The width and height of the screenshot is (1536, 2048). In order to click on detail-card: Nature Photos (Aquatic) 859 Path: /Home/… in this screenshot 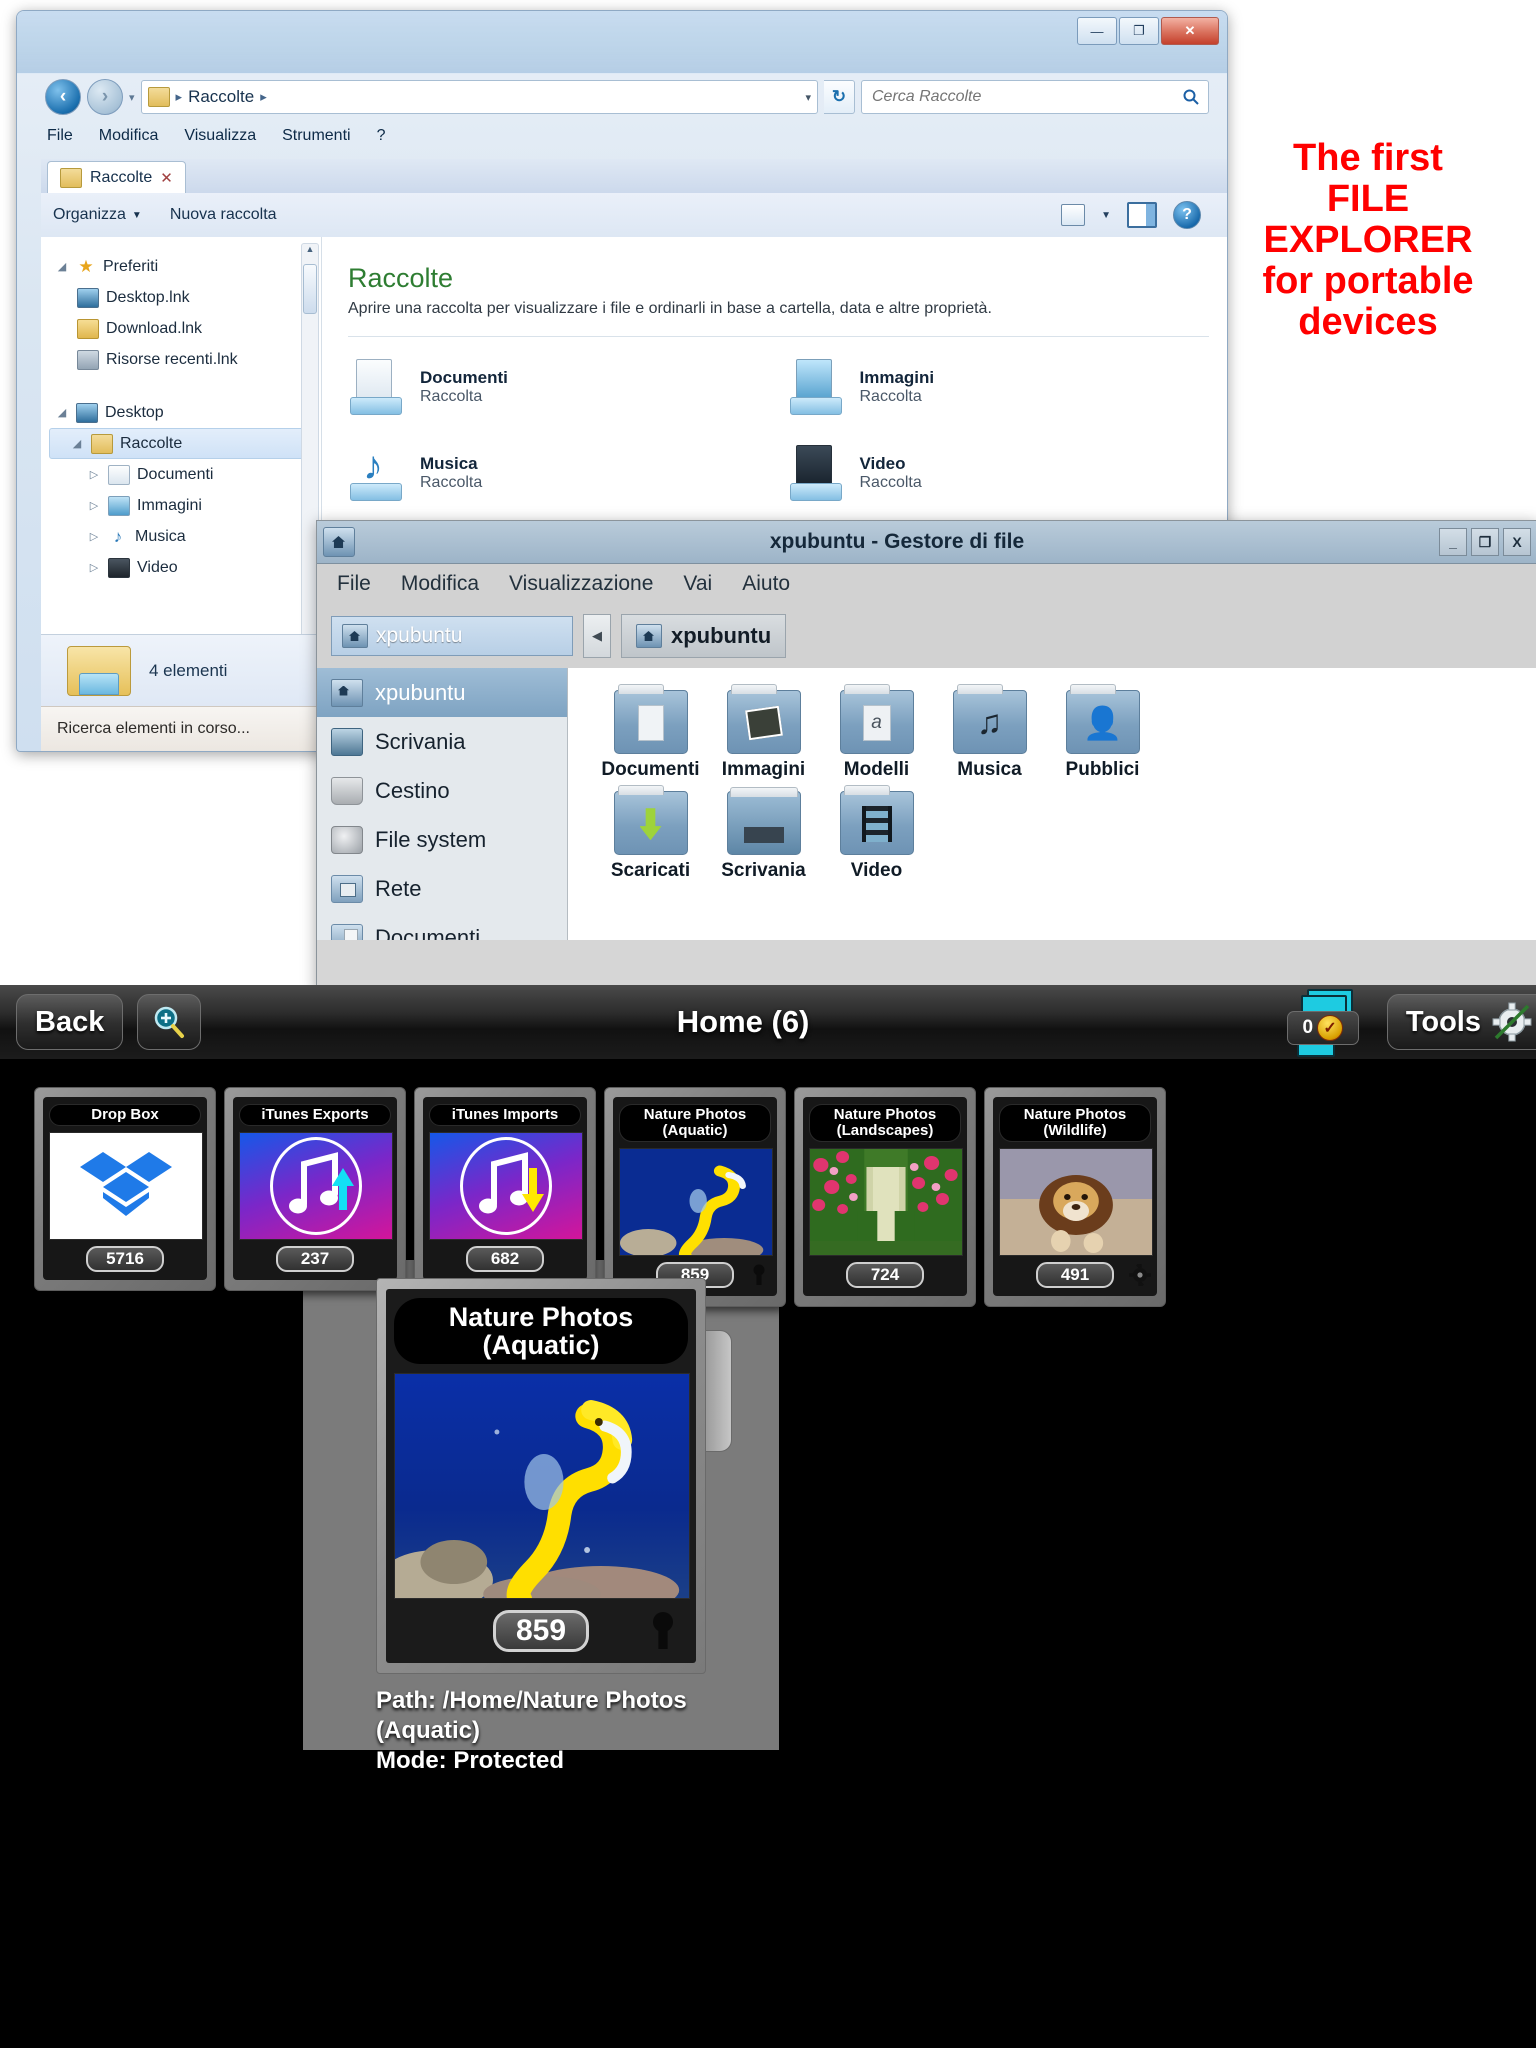, I will do `click(554, 1527)`.